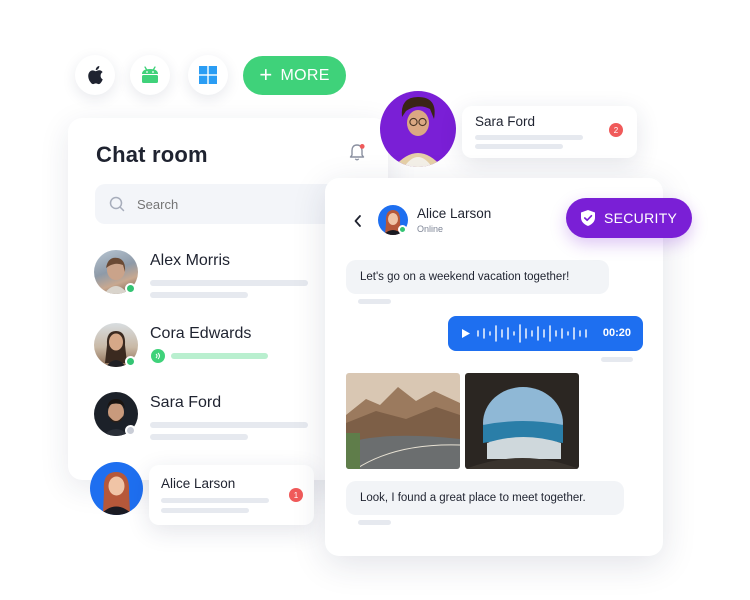 Image resolution: width=750 pixels, height=600 pixels. What do you see at coordinates (224, 275) in the screenshot?
I see `contact-item-alex-morris: Alex Morris` at bounding box center [224, 275].